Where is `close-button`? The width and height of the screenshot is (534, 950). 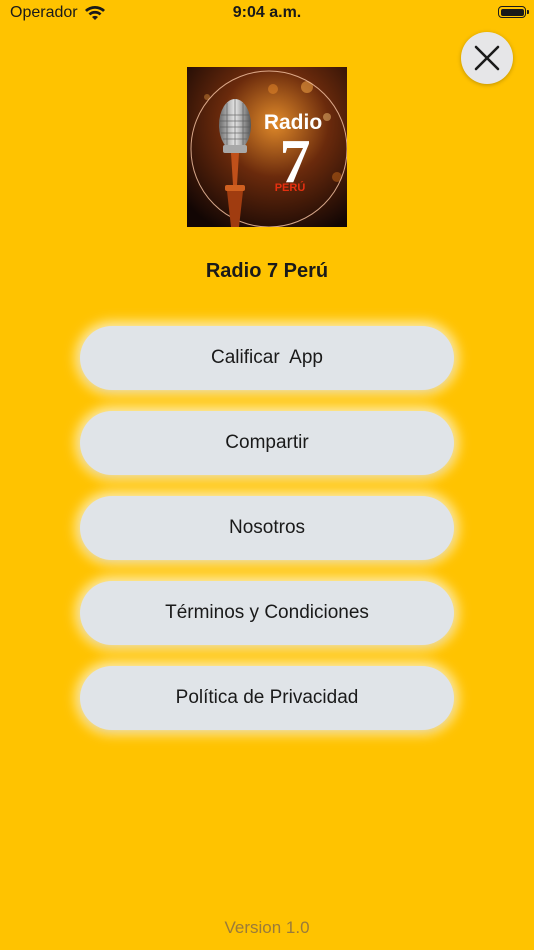 close-button is located at coordinates (487, 58).